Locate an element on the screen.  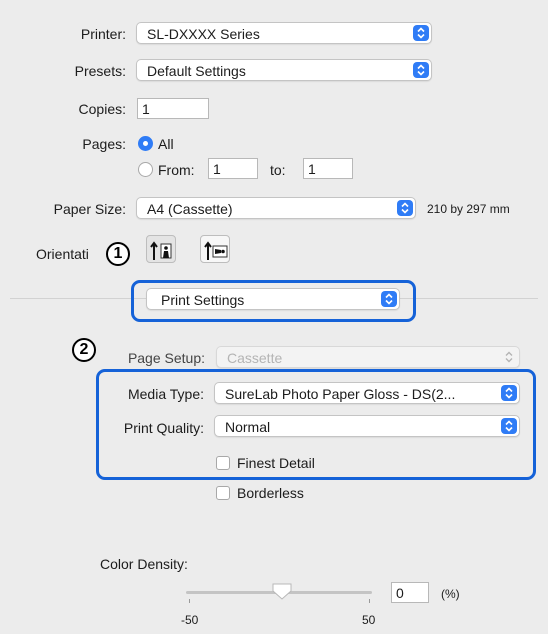
portrait-orientation-icon is located at coordinates (161, 250).